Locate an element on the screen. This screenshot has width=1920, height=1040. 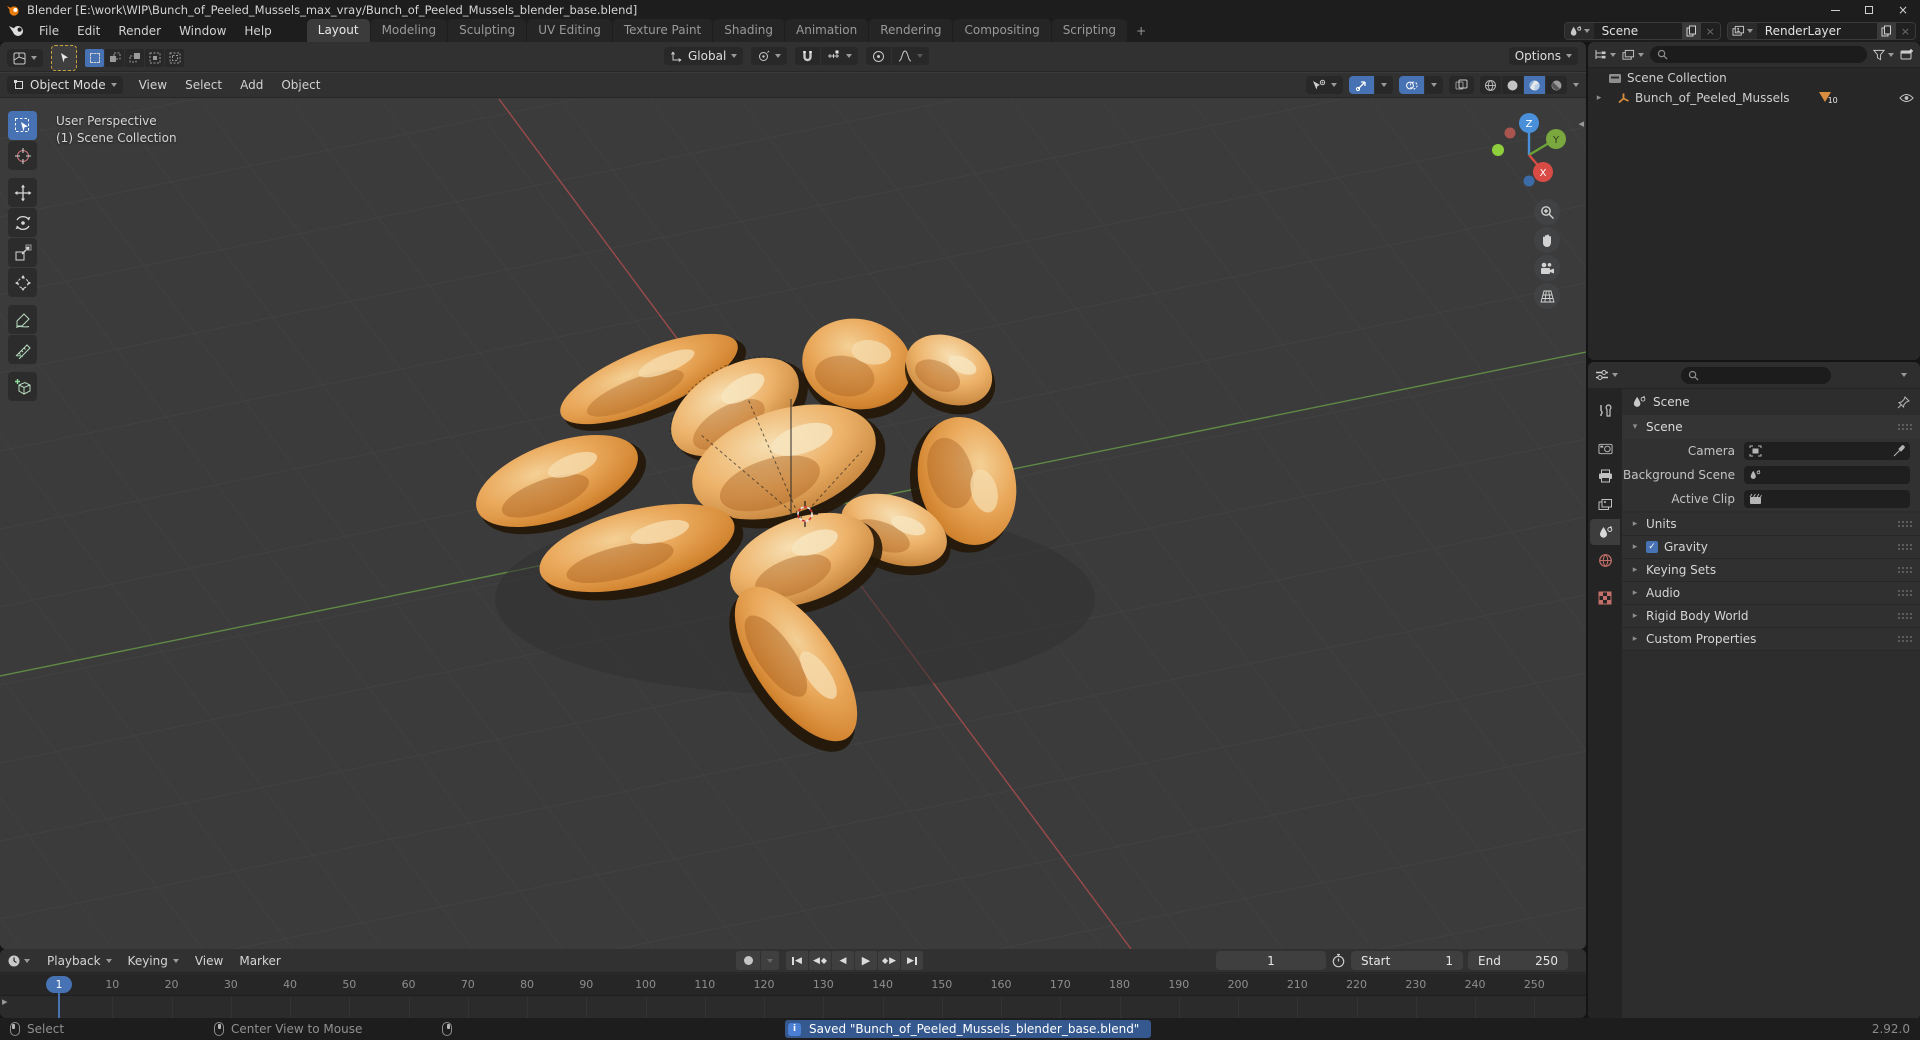
timeline-menu-view: View is located at coordinates (209, 961).